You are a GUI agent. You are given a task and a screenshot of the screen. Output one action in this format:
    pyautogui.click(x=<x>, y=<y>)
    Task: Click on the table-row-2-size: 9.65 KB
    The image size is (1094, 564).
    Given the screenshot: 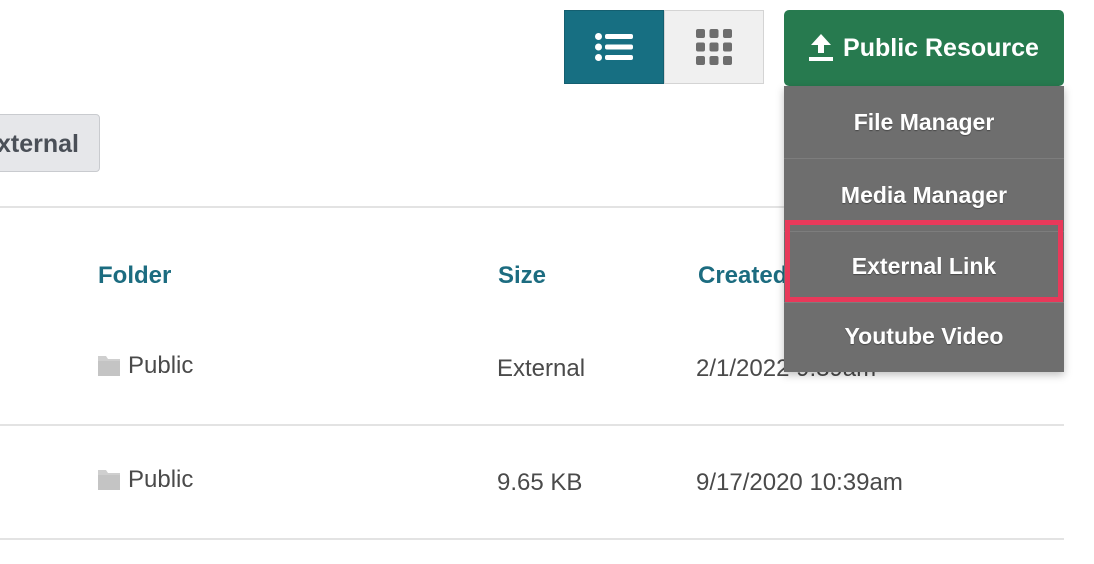 What is the action you would take?
    pyautogui.click(x=540, y=482)
    